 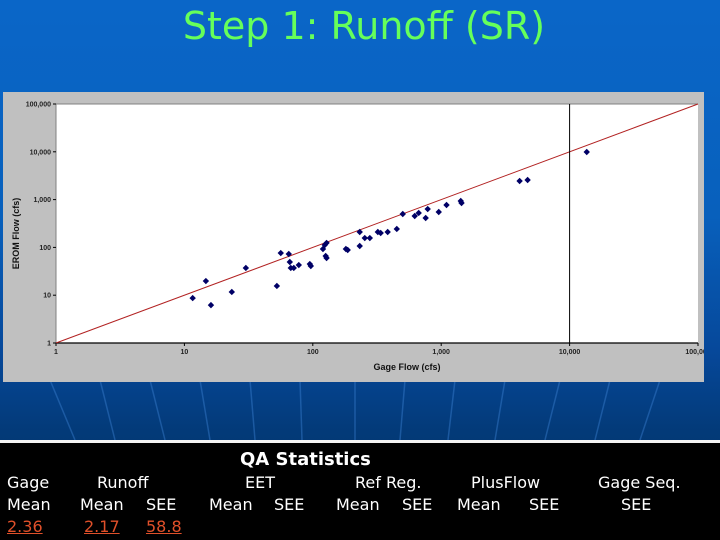 What do you see at coordinates (45, 248) in the screenshot?
I see `y-tick-label: 100` at bounding box center [45, 248].